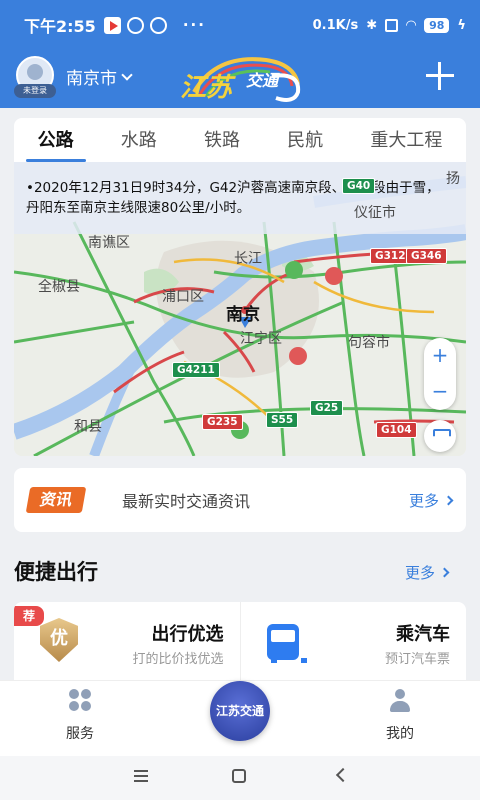 The image size is (480, 800). What do you see at coordinates (343, 775) in the screenshot?
I see `back-icon` at bounding box center [343, 775].